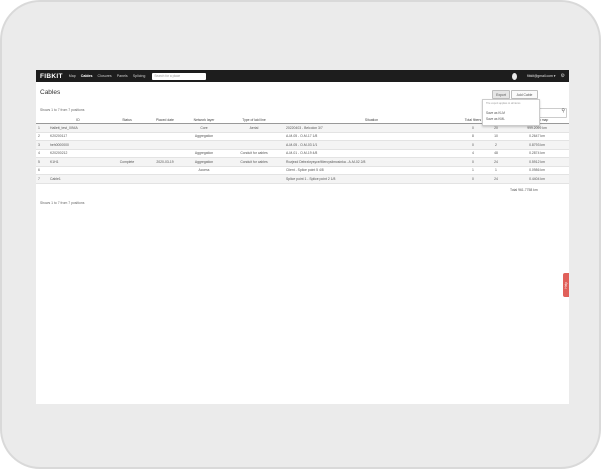 The height and width of the screenshot is (469, 601). I want to click on nav-item-splicing: Splicing, so click(139, 76).